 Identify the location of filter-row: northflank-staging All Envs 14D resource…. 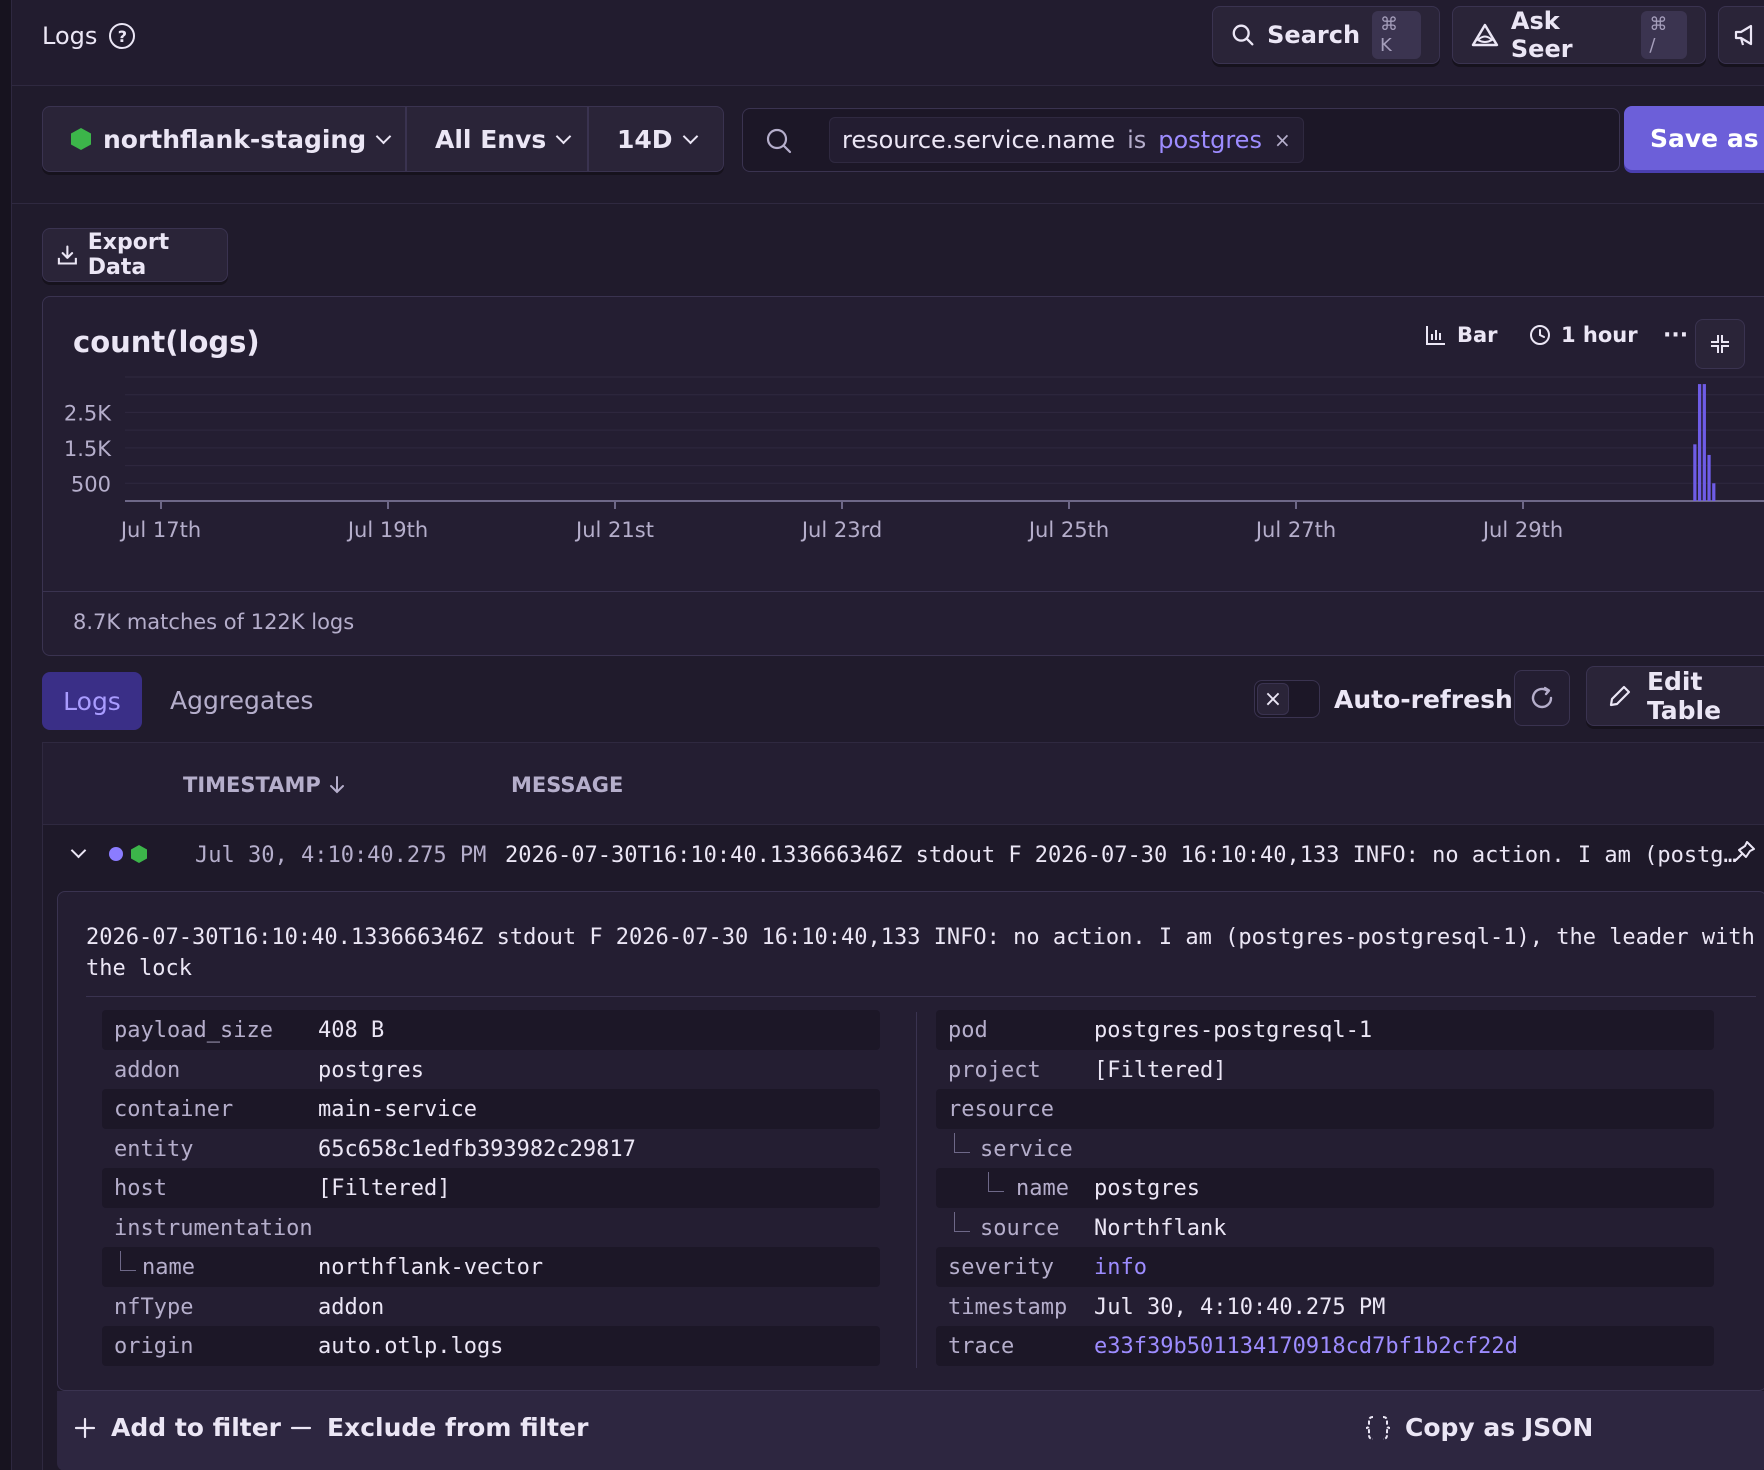
(888, 145).